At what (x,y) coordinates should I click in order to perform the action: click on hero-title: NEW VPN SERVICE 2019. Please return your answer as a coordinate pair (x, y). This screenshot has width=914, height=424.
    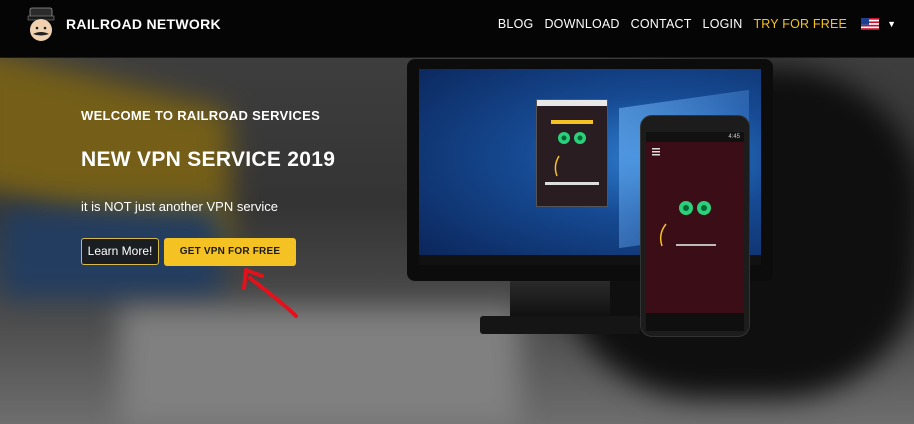
    Looking at the image, I should click on (208, 159).